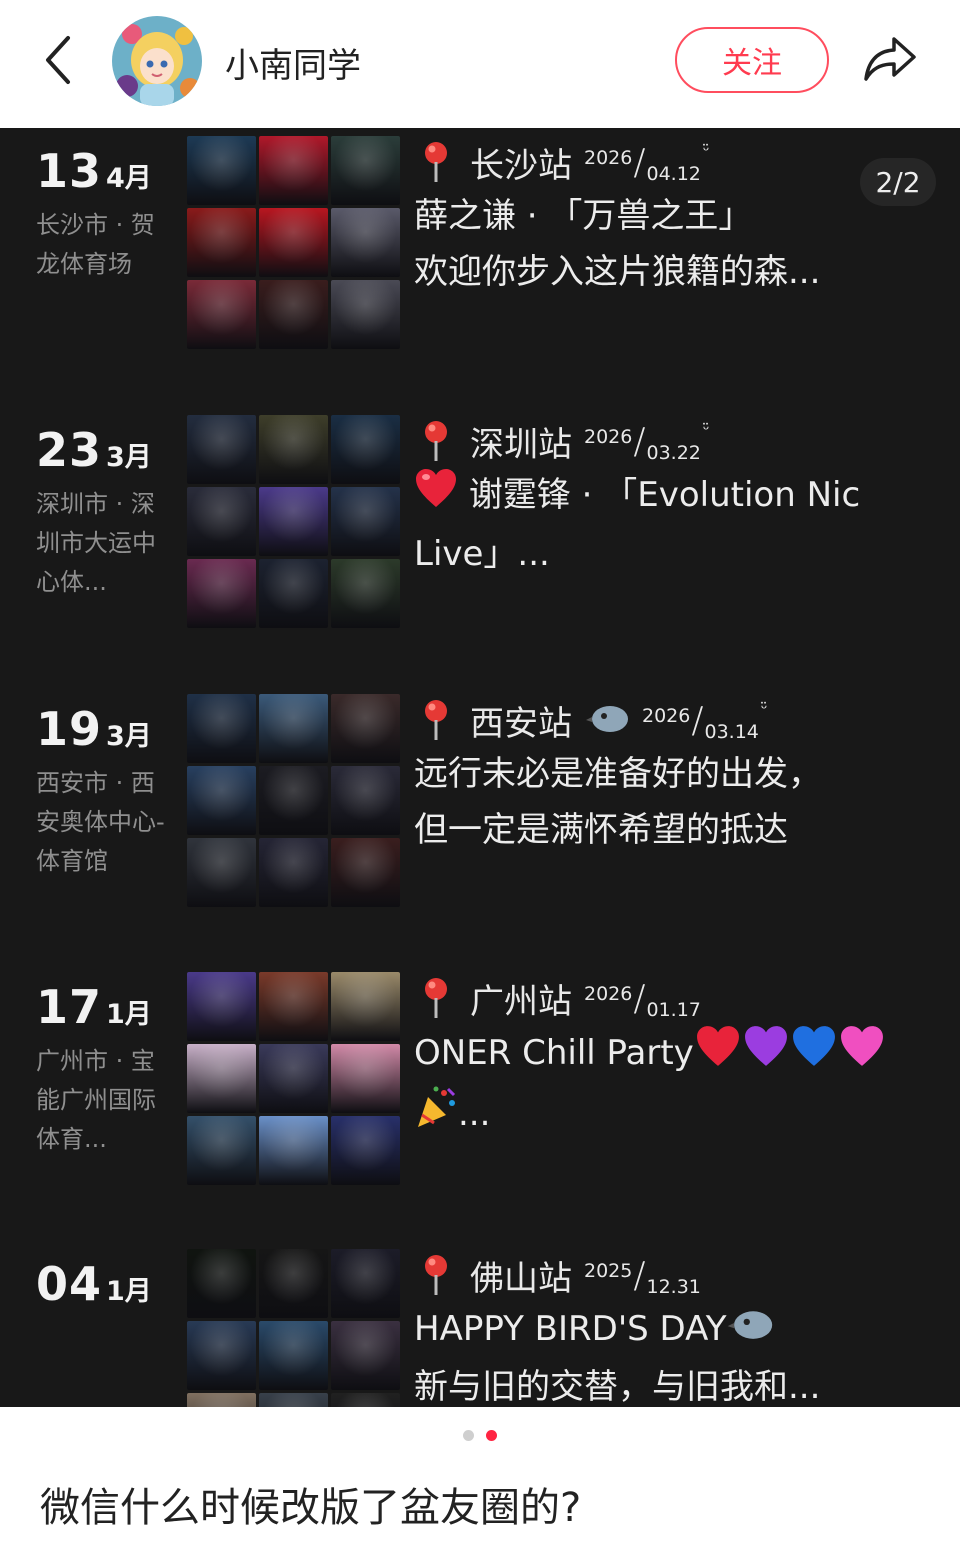 The height and width of the screenshot is (1545, 960). What do you see at coordinates (311, 1508) in the screenshot?
I see `post-caption: 微信什么时候改版了盆友圈的?` at bounding box center [311, 1508].